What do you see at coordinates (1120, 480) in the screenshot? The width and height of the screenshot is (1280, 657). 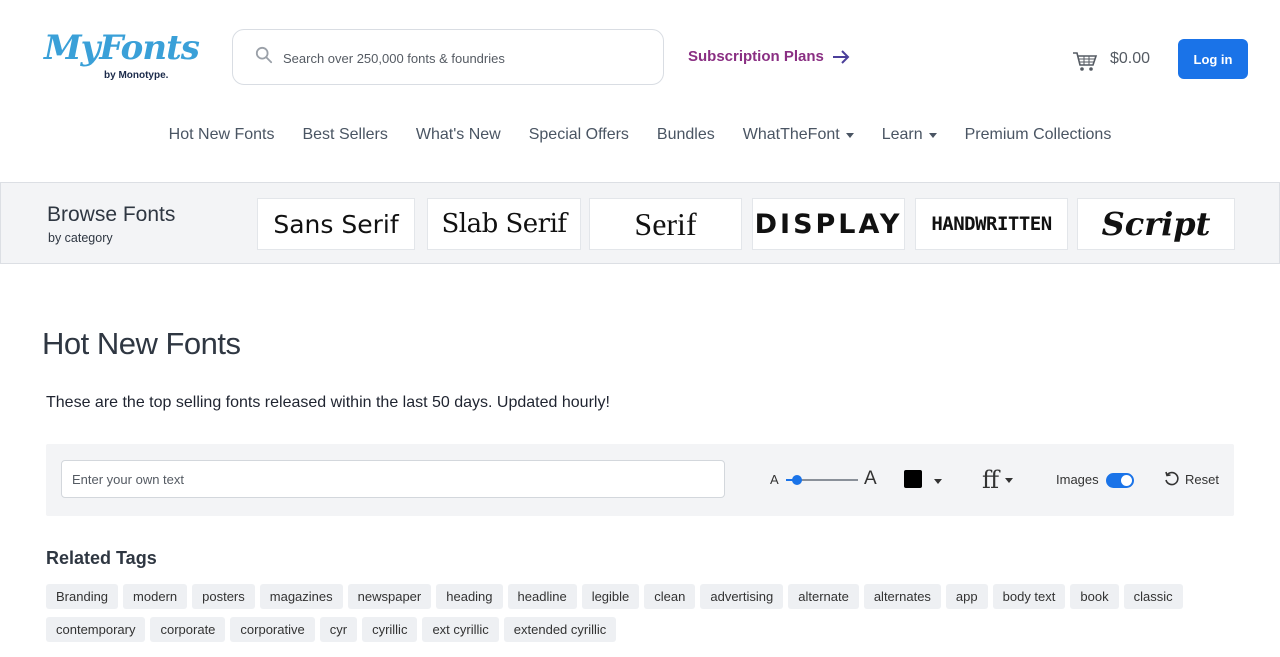 I see `images-toggle` at bounding box center [1120, 480].